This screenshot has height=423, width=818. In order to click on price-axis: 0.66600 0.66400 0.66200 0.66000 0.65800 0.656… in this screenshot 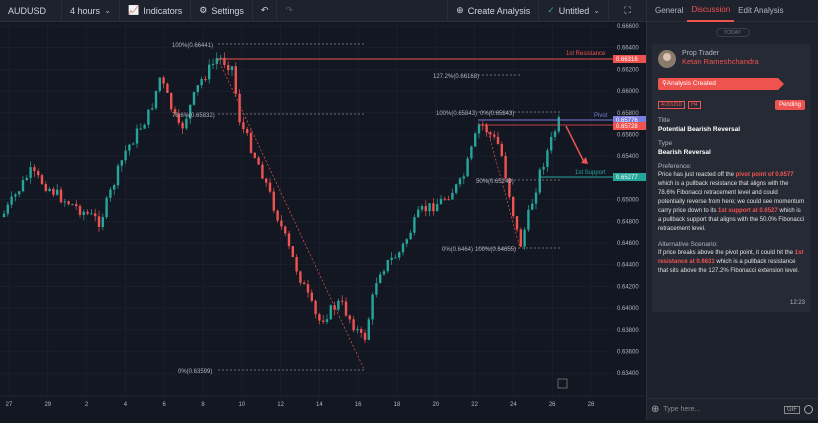, I will do `click(629, 221)`.